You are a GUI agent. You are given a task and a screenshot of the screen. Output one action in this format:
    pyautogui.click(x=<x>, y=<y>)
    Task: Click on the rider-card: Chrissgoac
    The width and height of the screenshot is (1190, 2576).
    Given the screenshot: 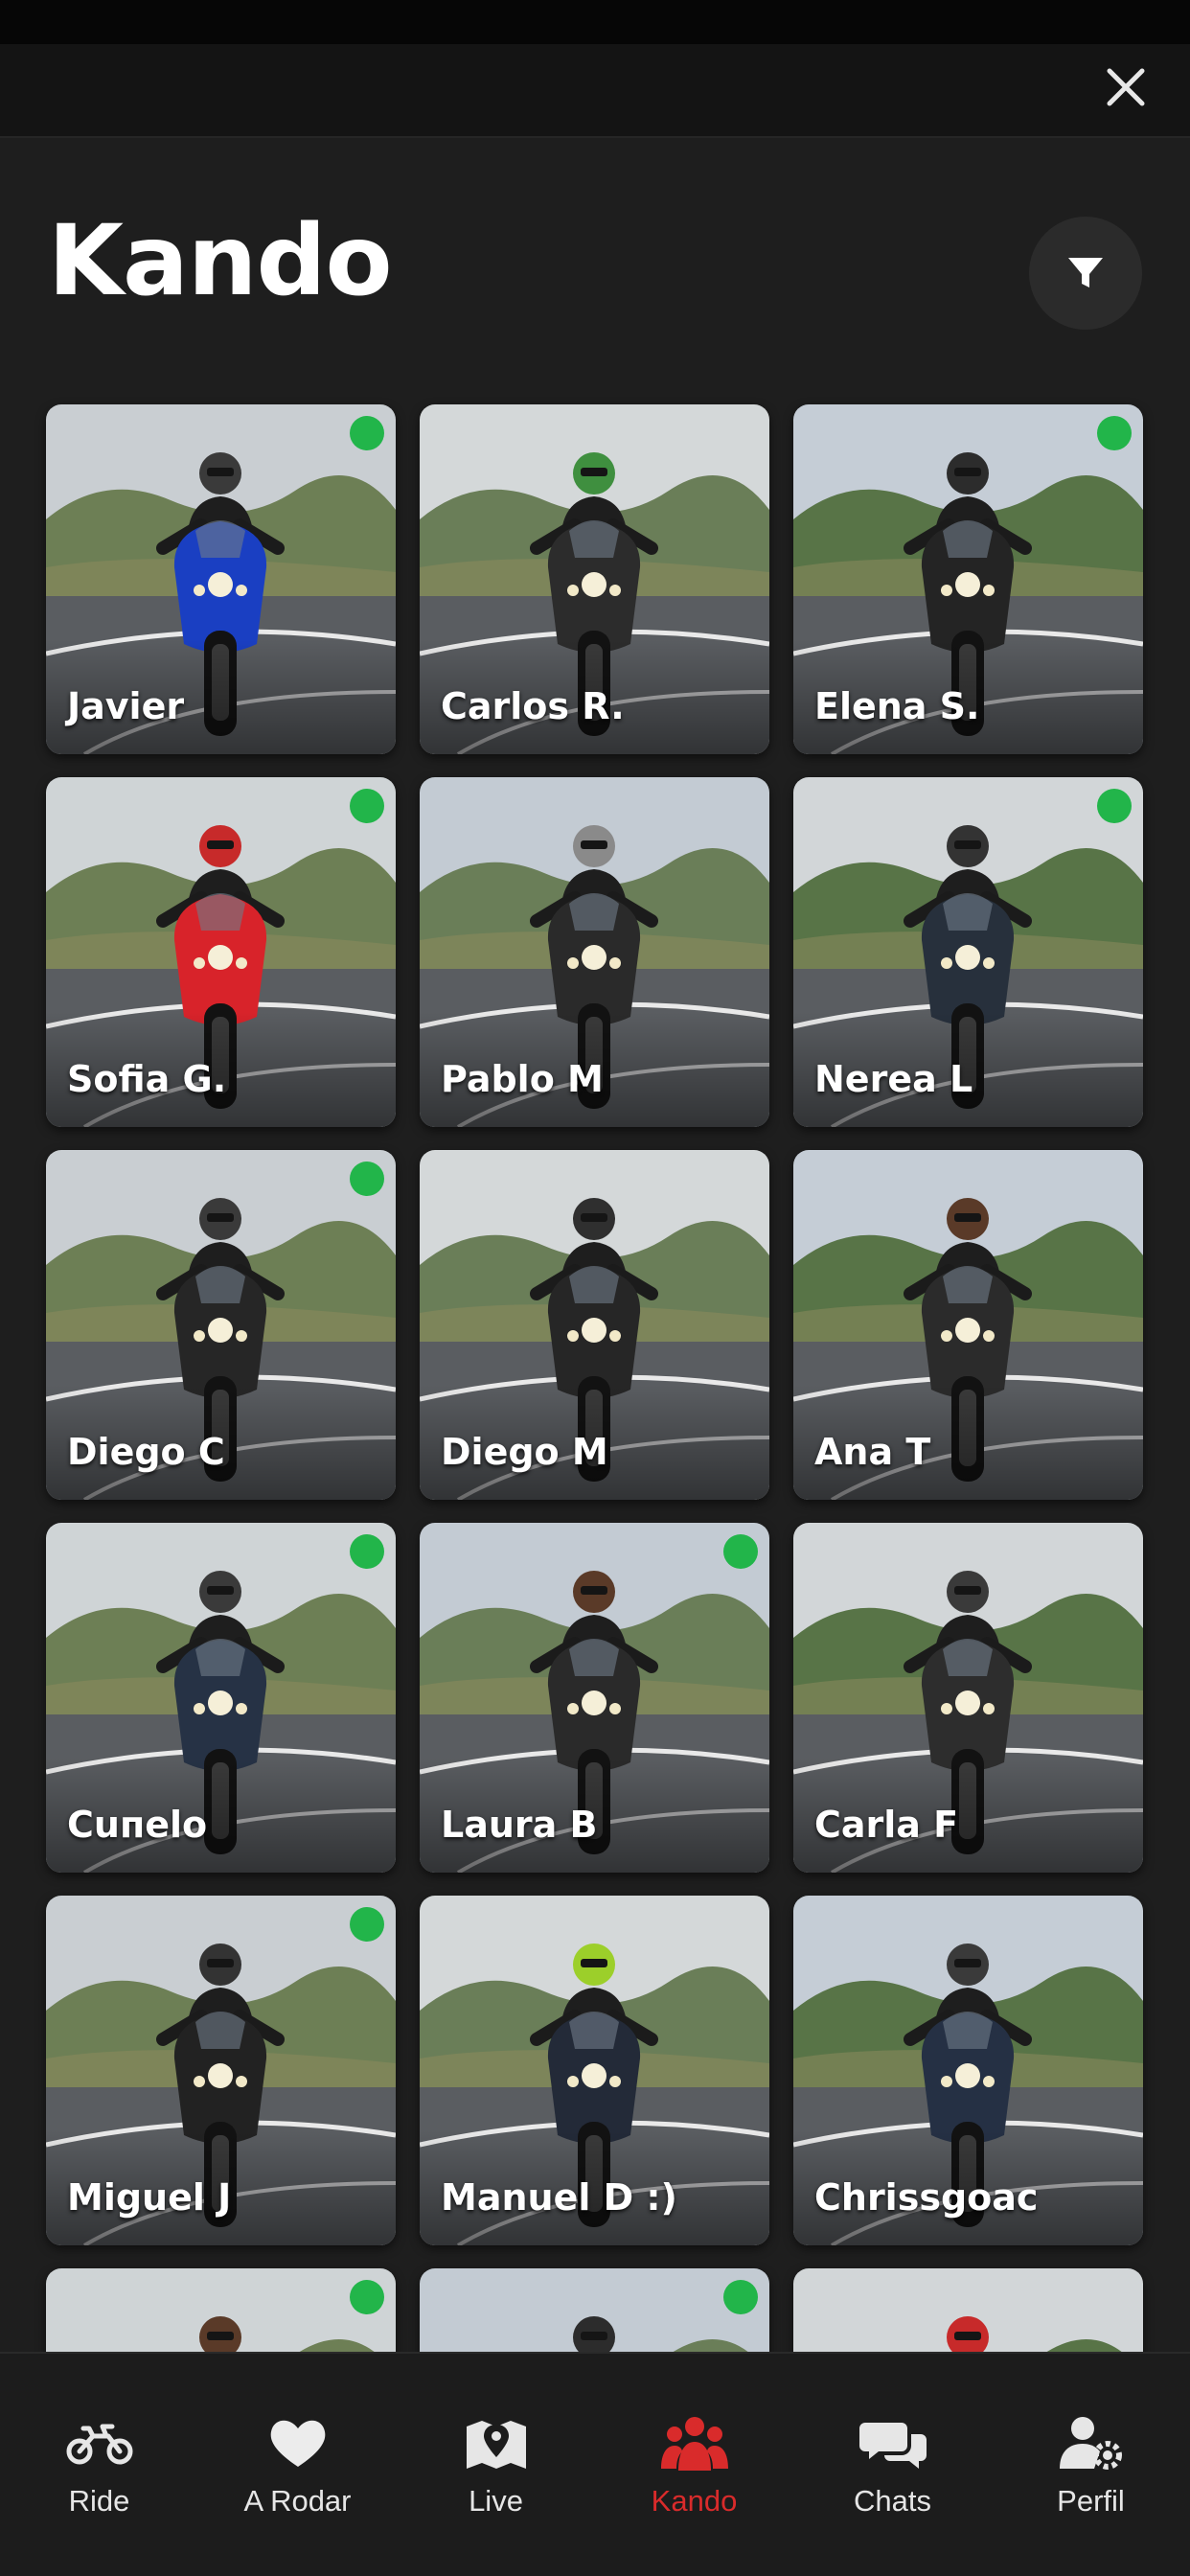 What is the action you would take?
    pyautogui.click(x=968, y=2070)
    